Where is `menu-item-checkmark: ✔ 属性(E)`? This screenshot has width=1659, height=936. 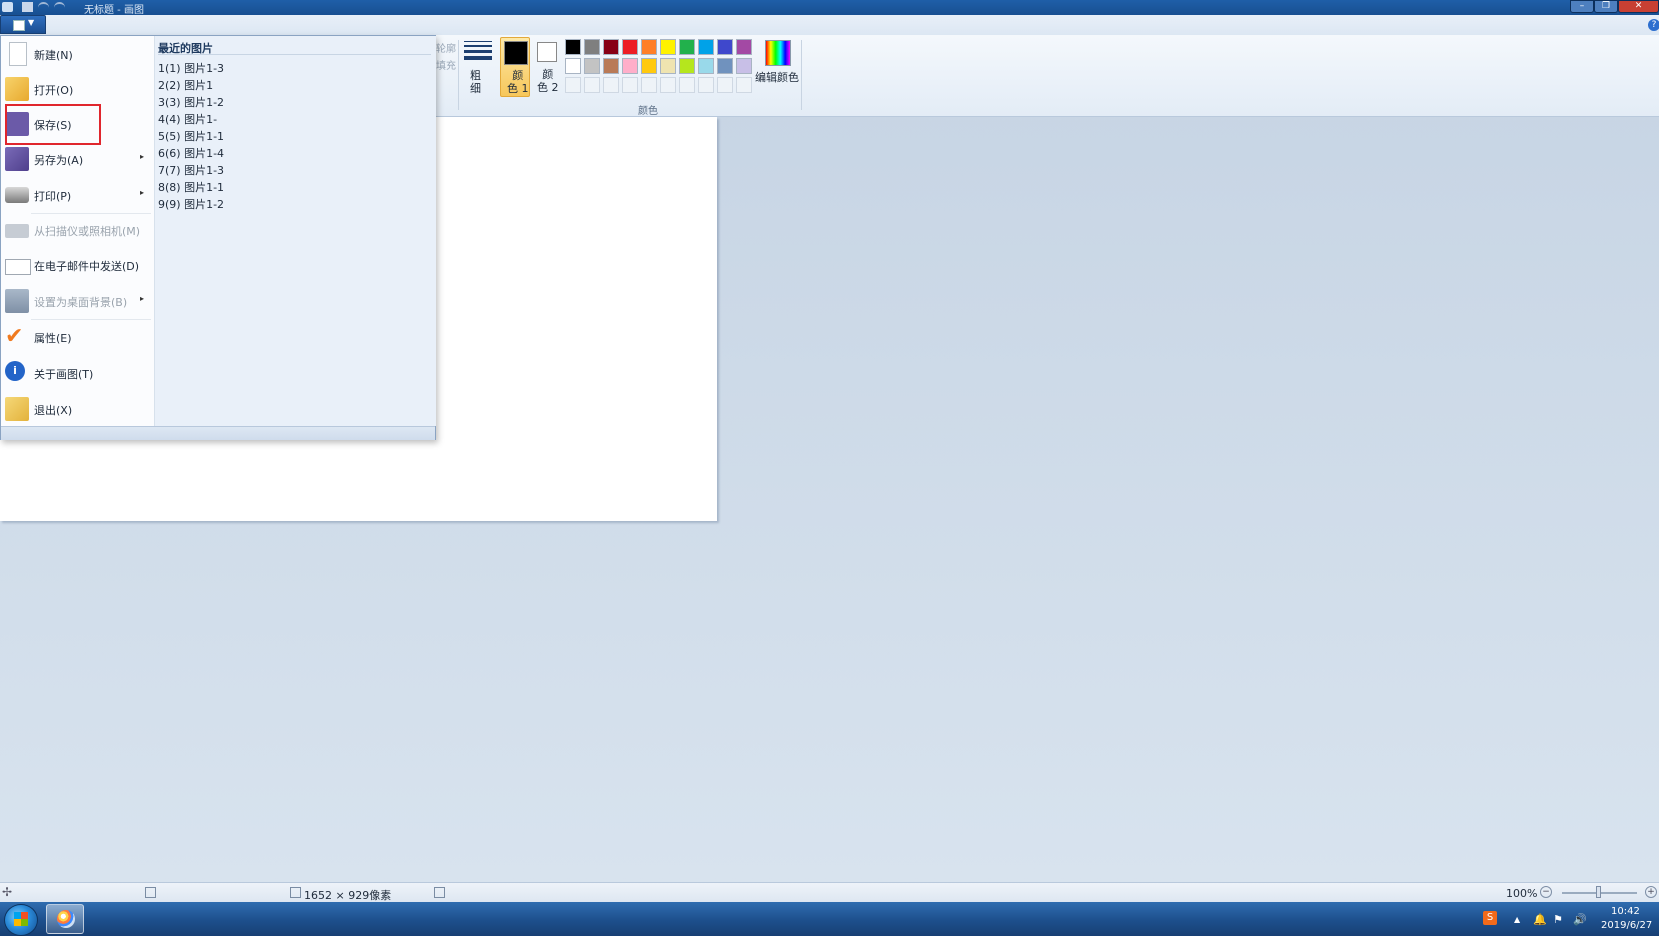 menu-item-checkmark: ✔ 属性(E) is located at coordinates (77, 336).